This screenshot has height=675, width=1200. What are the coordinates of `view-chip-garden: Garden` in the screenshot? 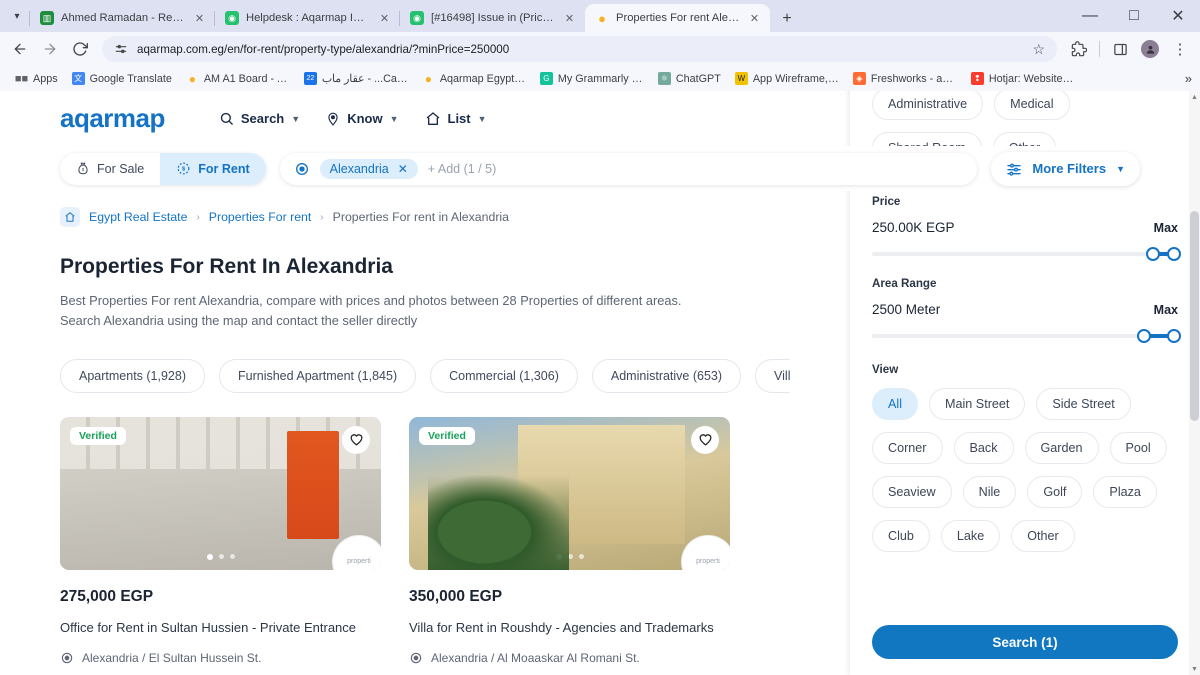 It's located at (1061, 448).